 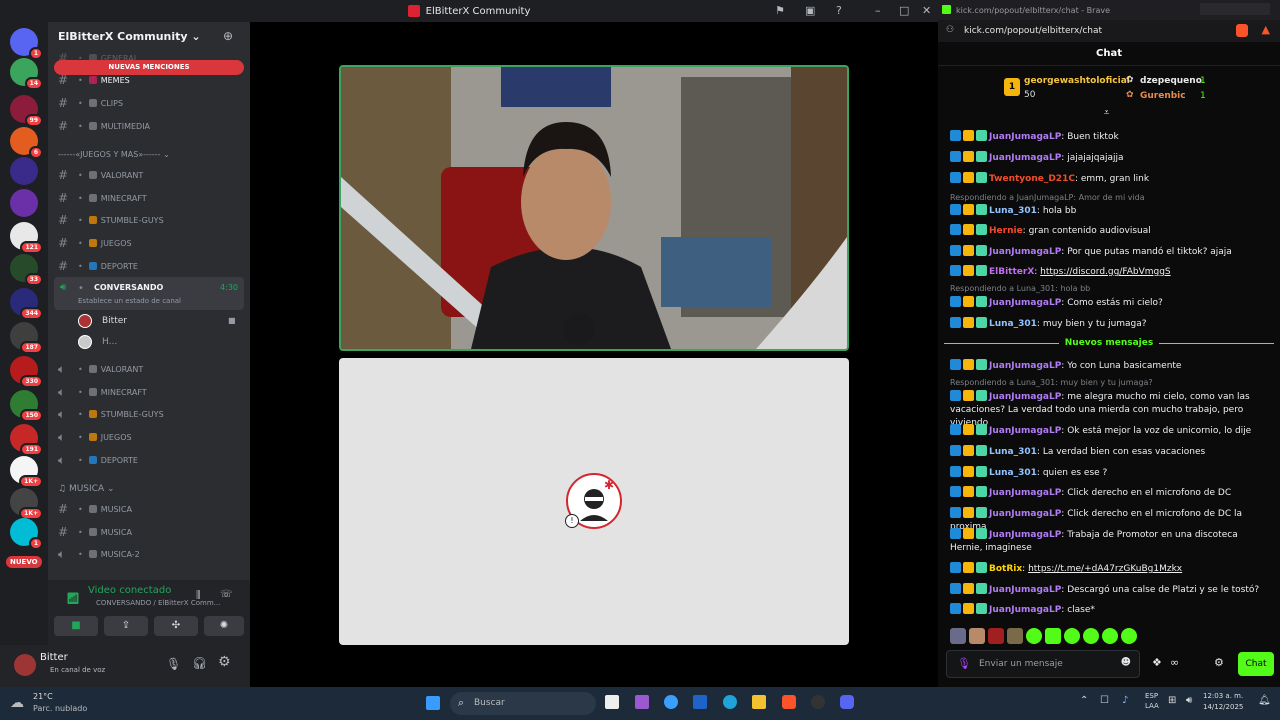 I want to click on channel-clips: # • CLIPS, so click(x=151, y=103).